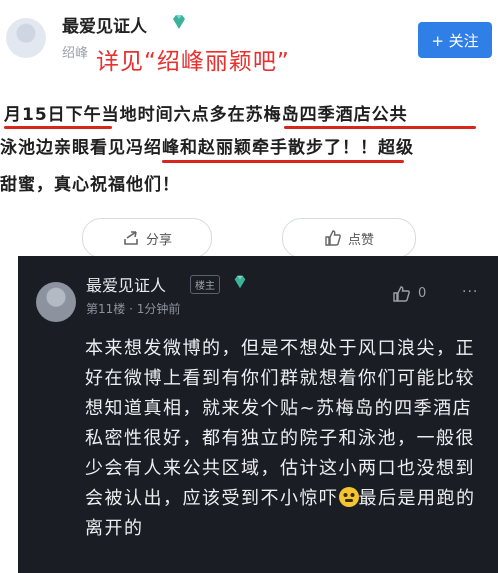  I want to click on post-username: 最爱见证人, so click(104, 24).